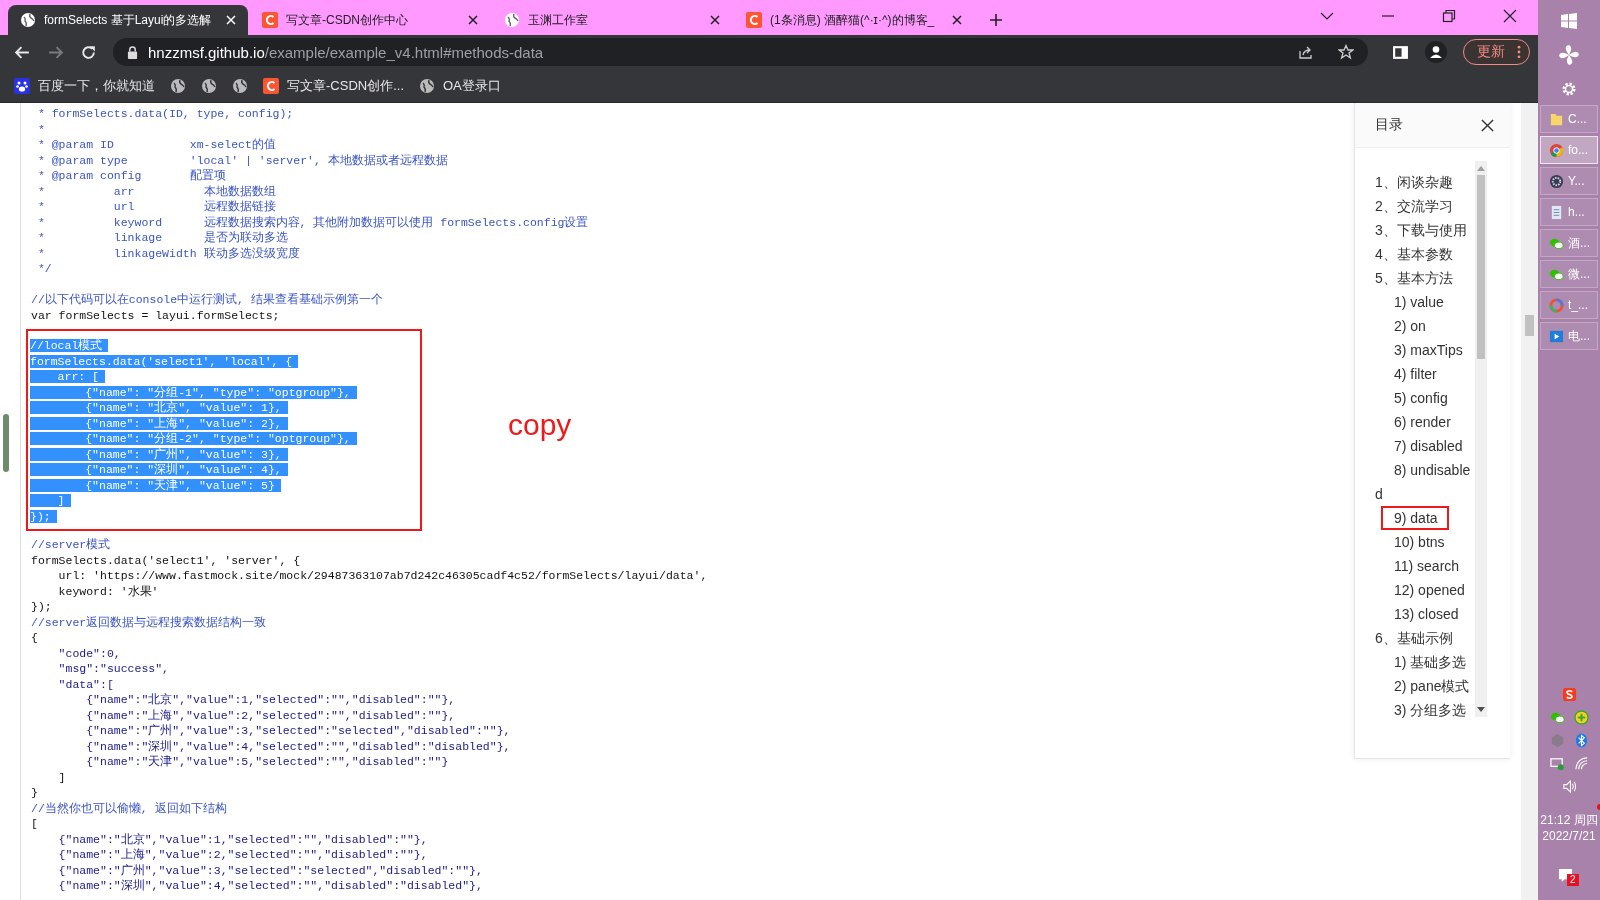  What do you see at coordinates (1556, 119) in the screenshot?
I see `folder-icon` at bounding box center [1556, 119].